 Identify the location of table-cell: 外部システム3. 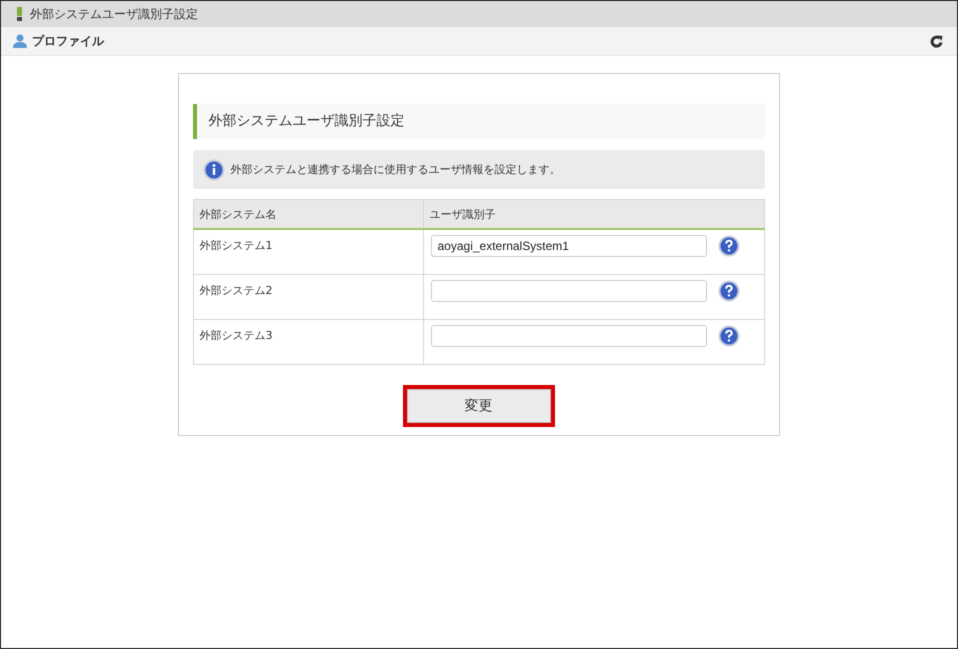
(308, 342).